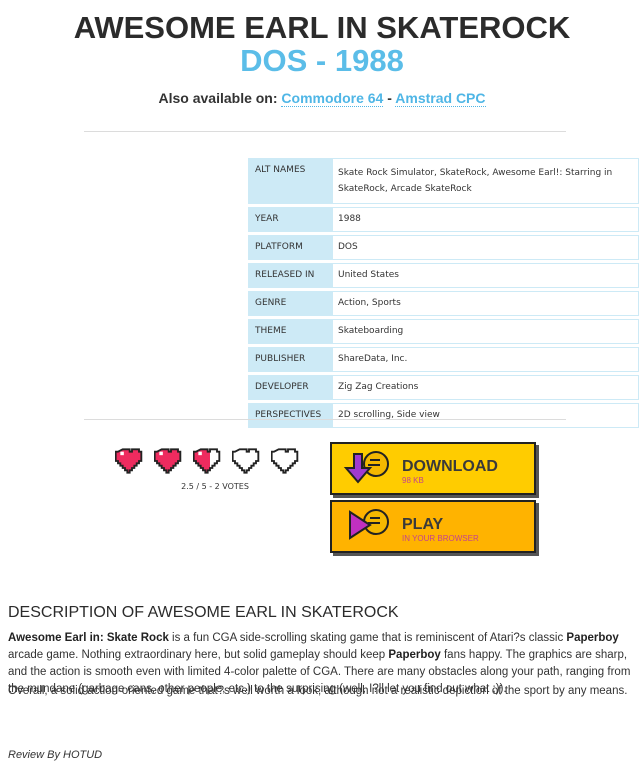 The image size is (644, 778). What do you see at coordinates (485, 415) in the screenshot?
I see `info-value: 2D scrolling, Side view` at bounding box center [485, 415].